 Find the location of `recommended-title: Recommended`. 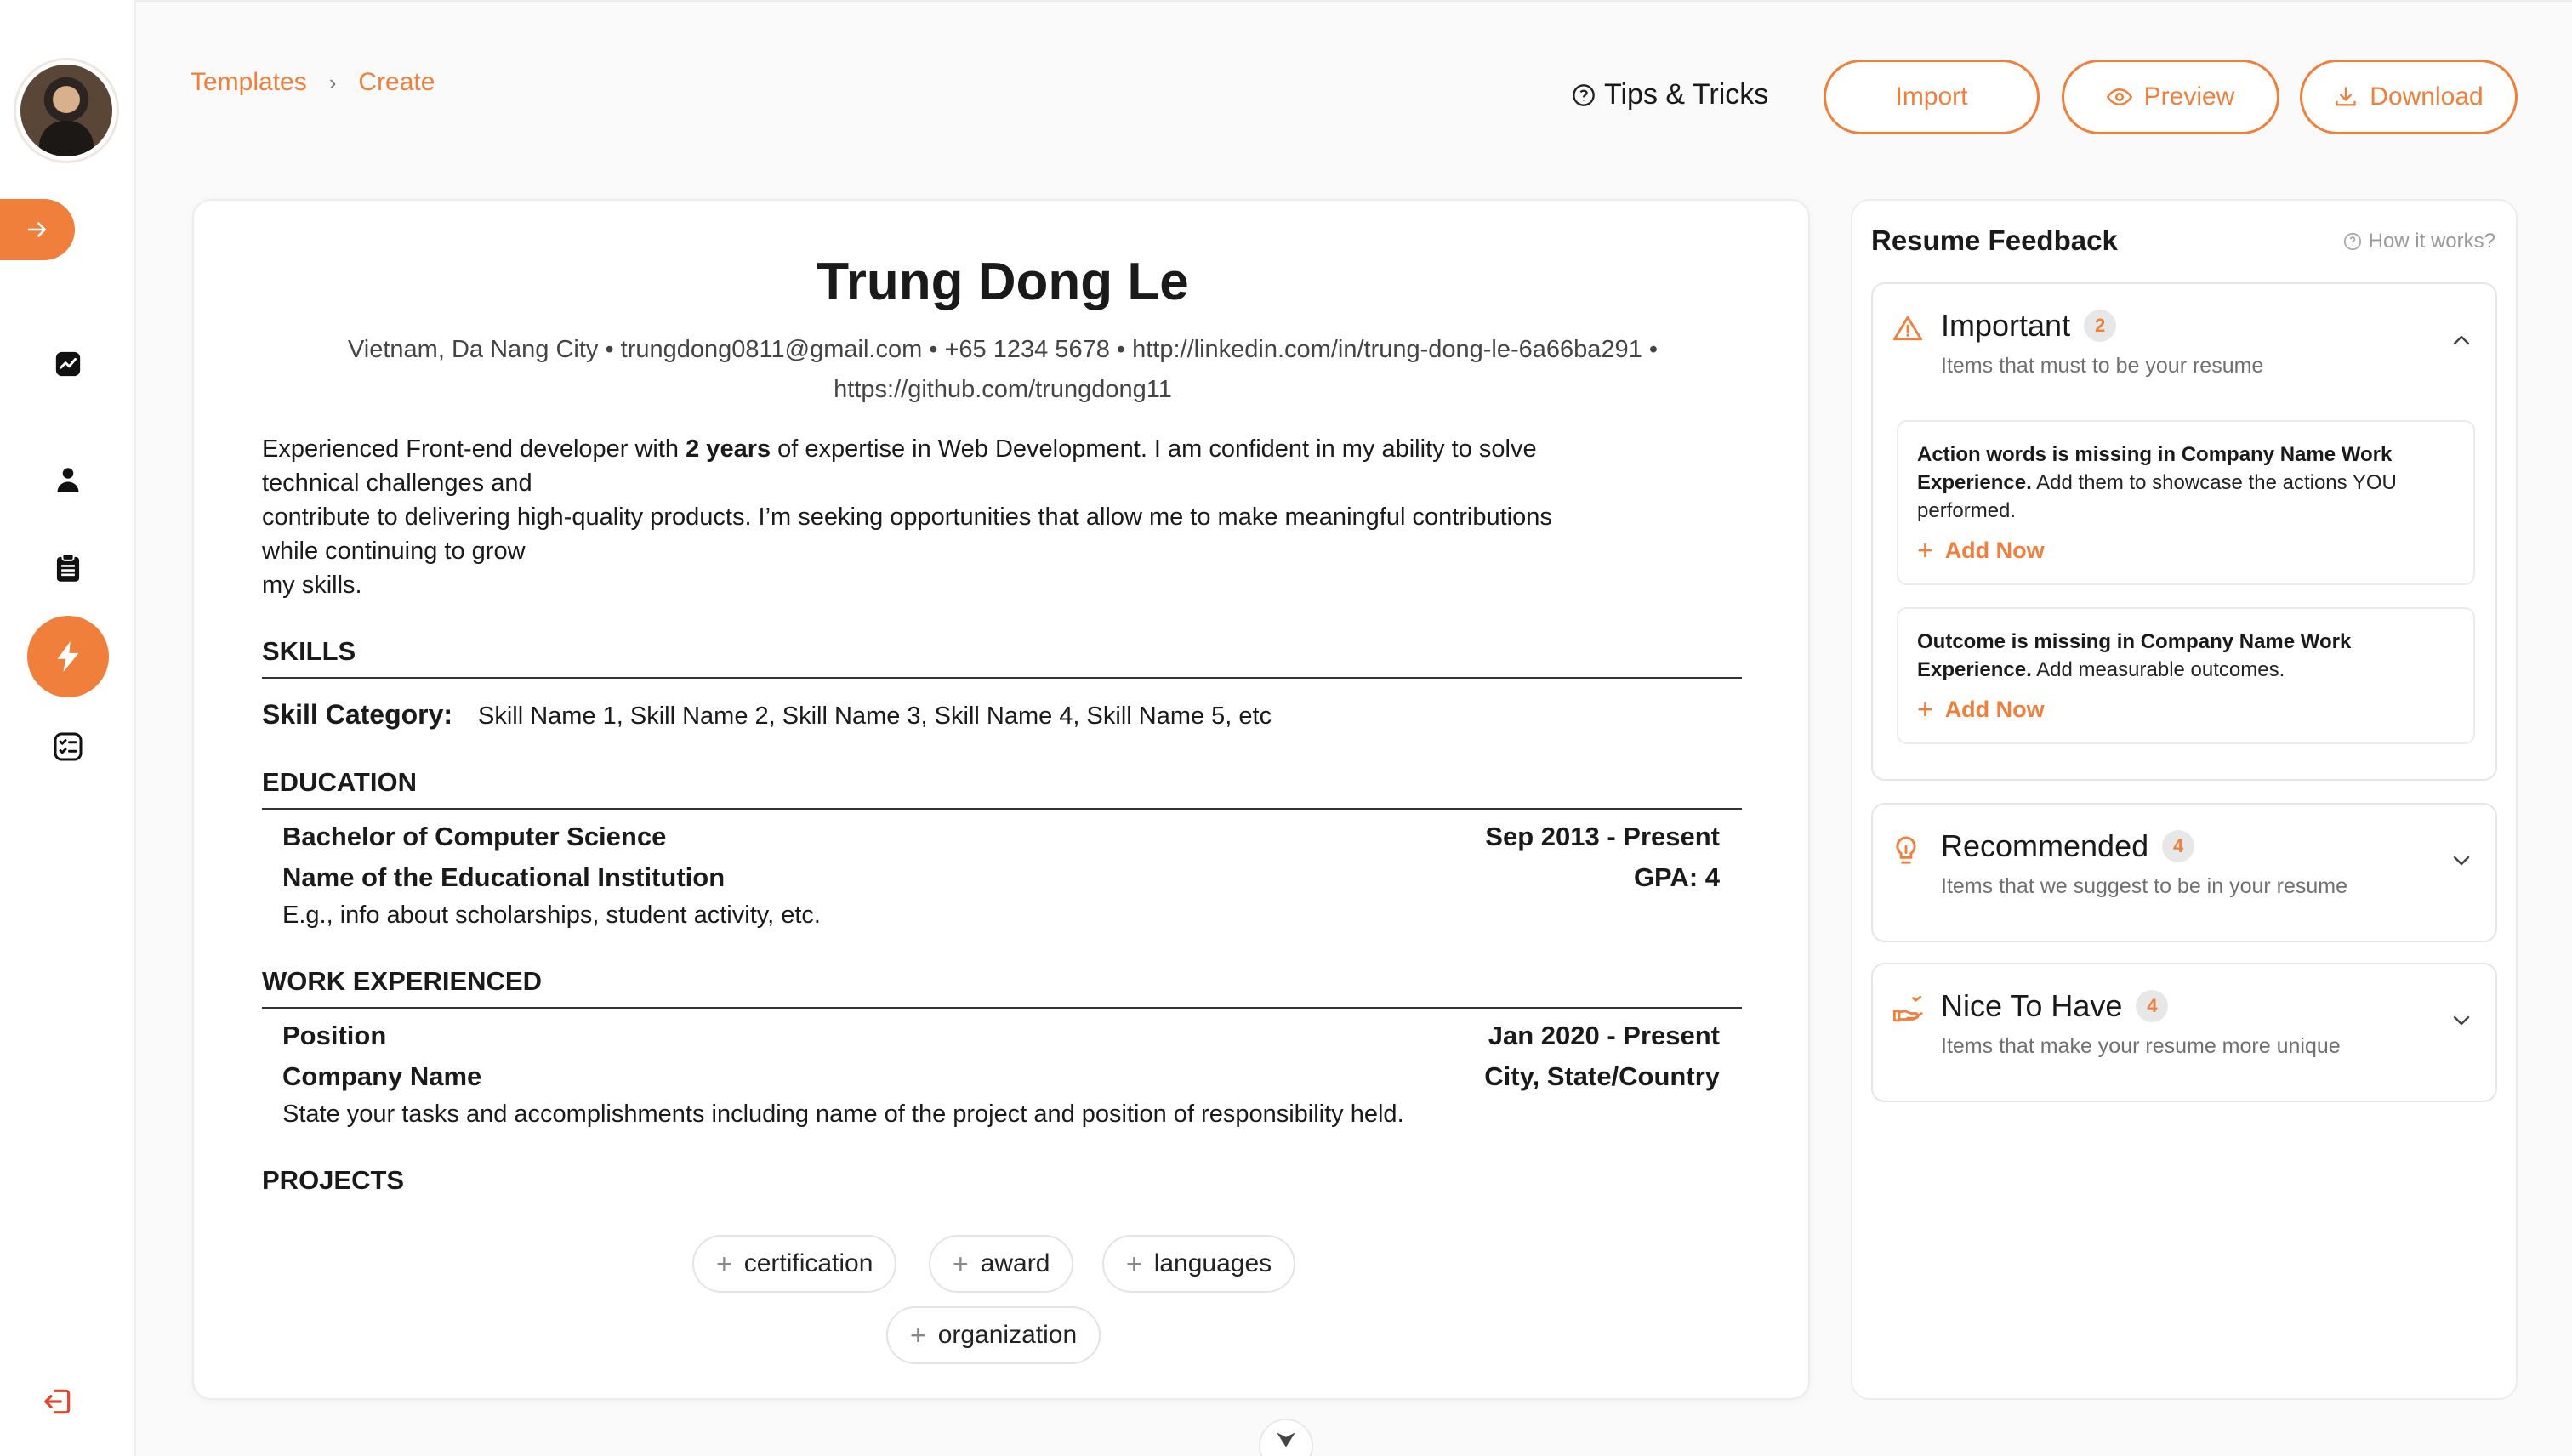

recommended-title: Recommended is located at coordinates (2045, 845).